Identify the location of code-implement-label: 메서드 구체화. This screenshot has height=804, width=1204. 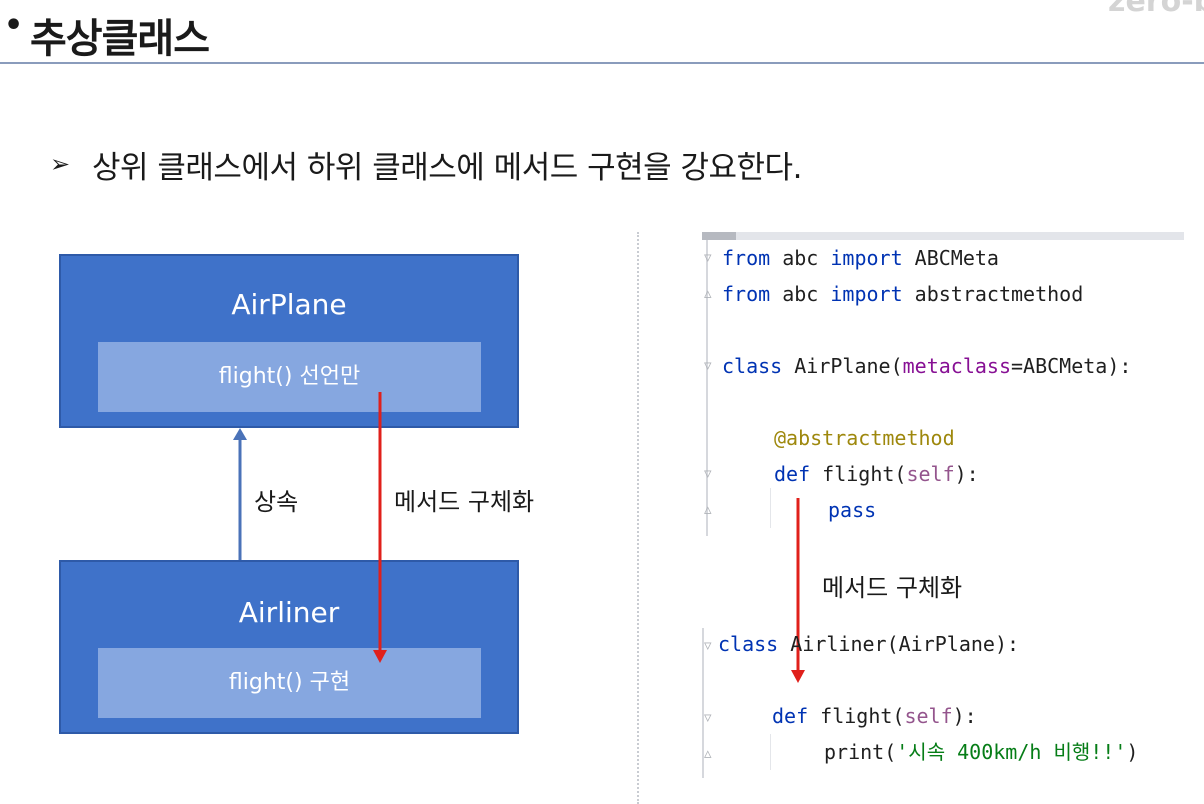
(892, 588).